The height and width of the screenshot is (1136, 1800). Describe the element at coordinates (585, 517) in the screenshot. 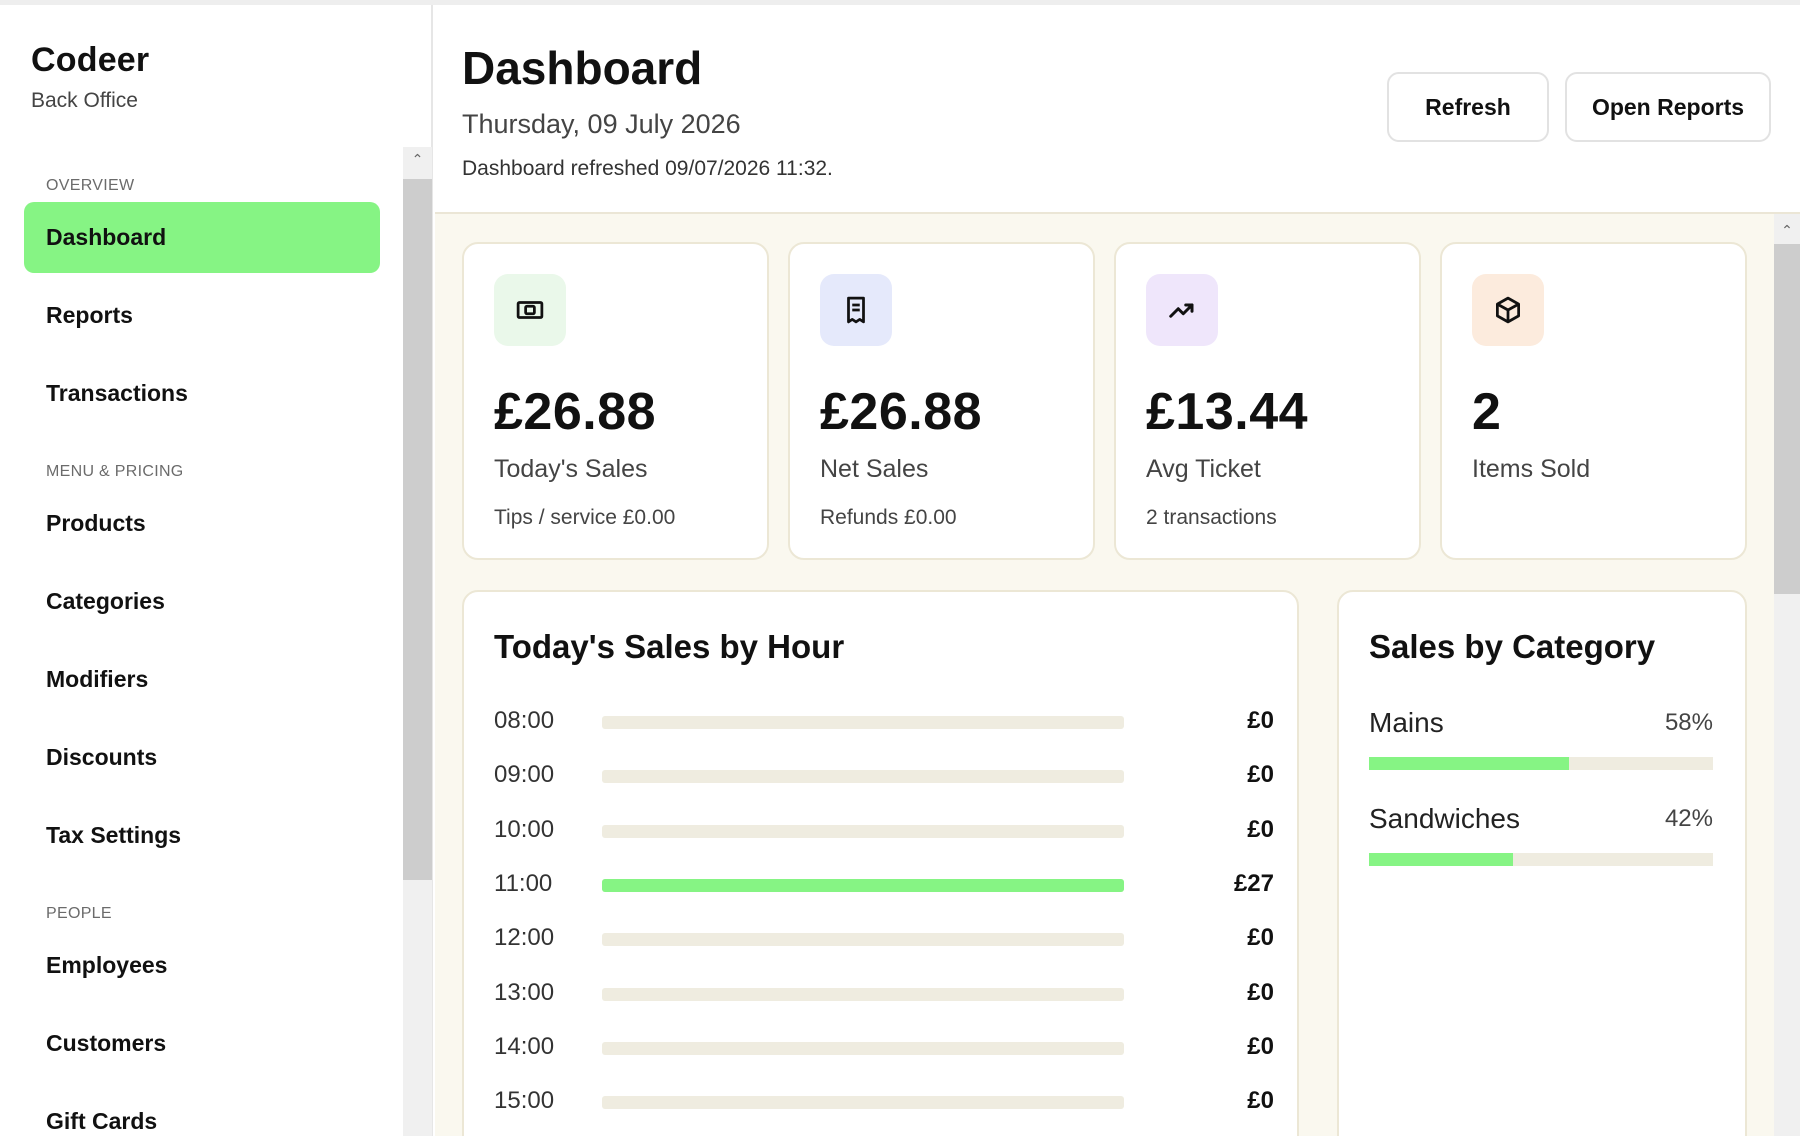

I see `kpi-subtext: Tips / service £0.00` at that location.